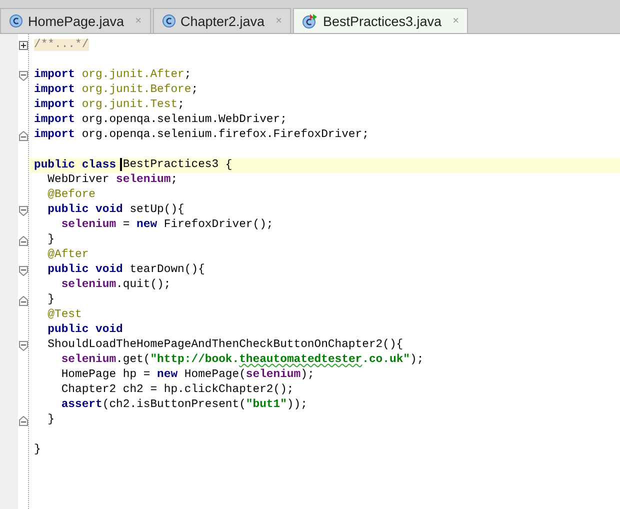 The image size is (620, 509). I want to click on code-line: @Test, so click(64, 315).